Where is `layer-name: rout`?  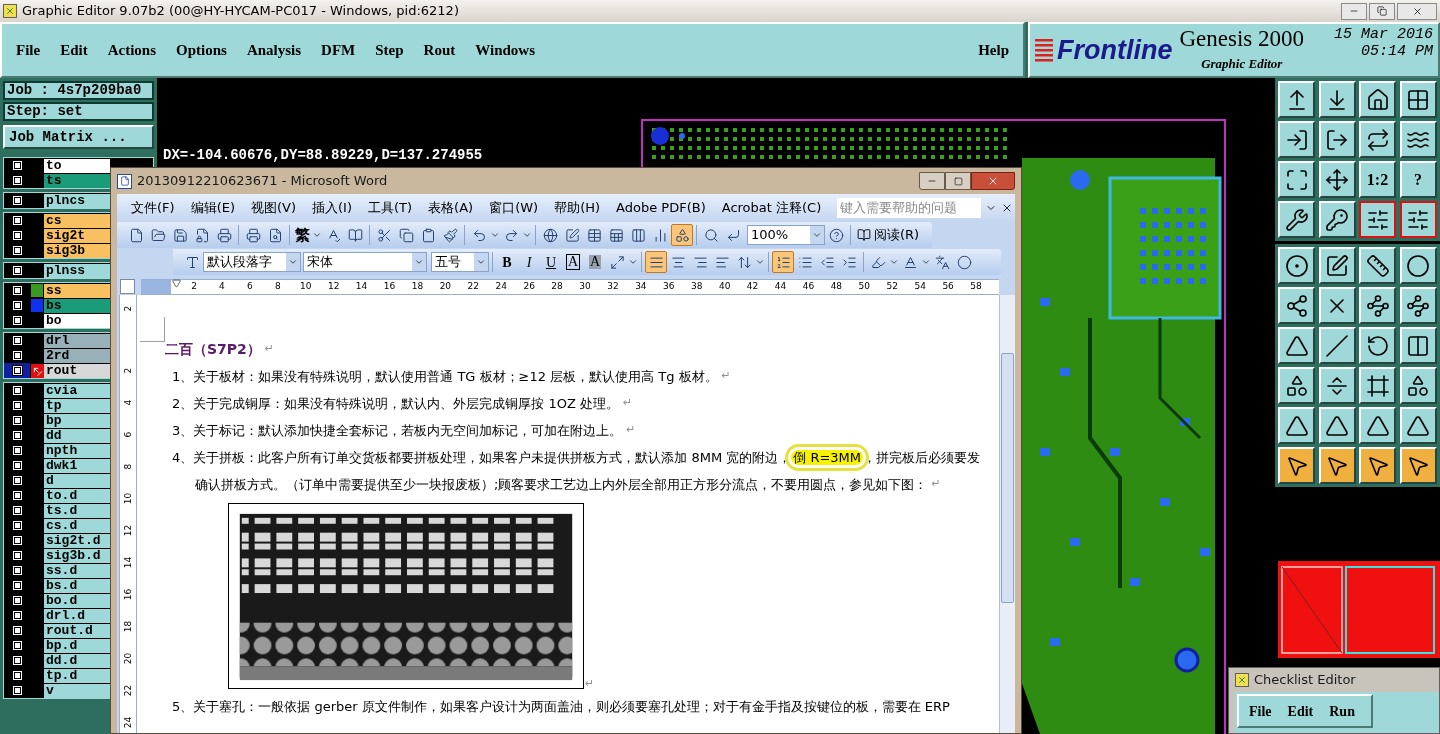
layer-name: rout is located at coordinates (77, 370).